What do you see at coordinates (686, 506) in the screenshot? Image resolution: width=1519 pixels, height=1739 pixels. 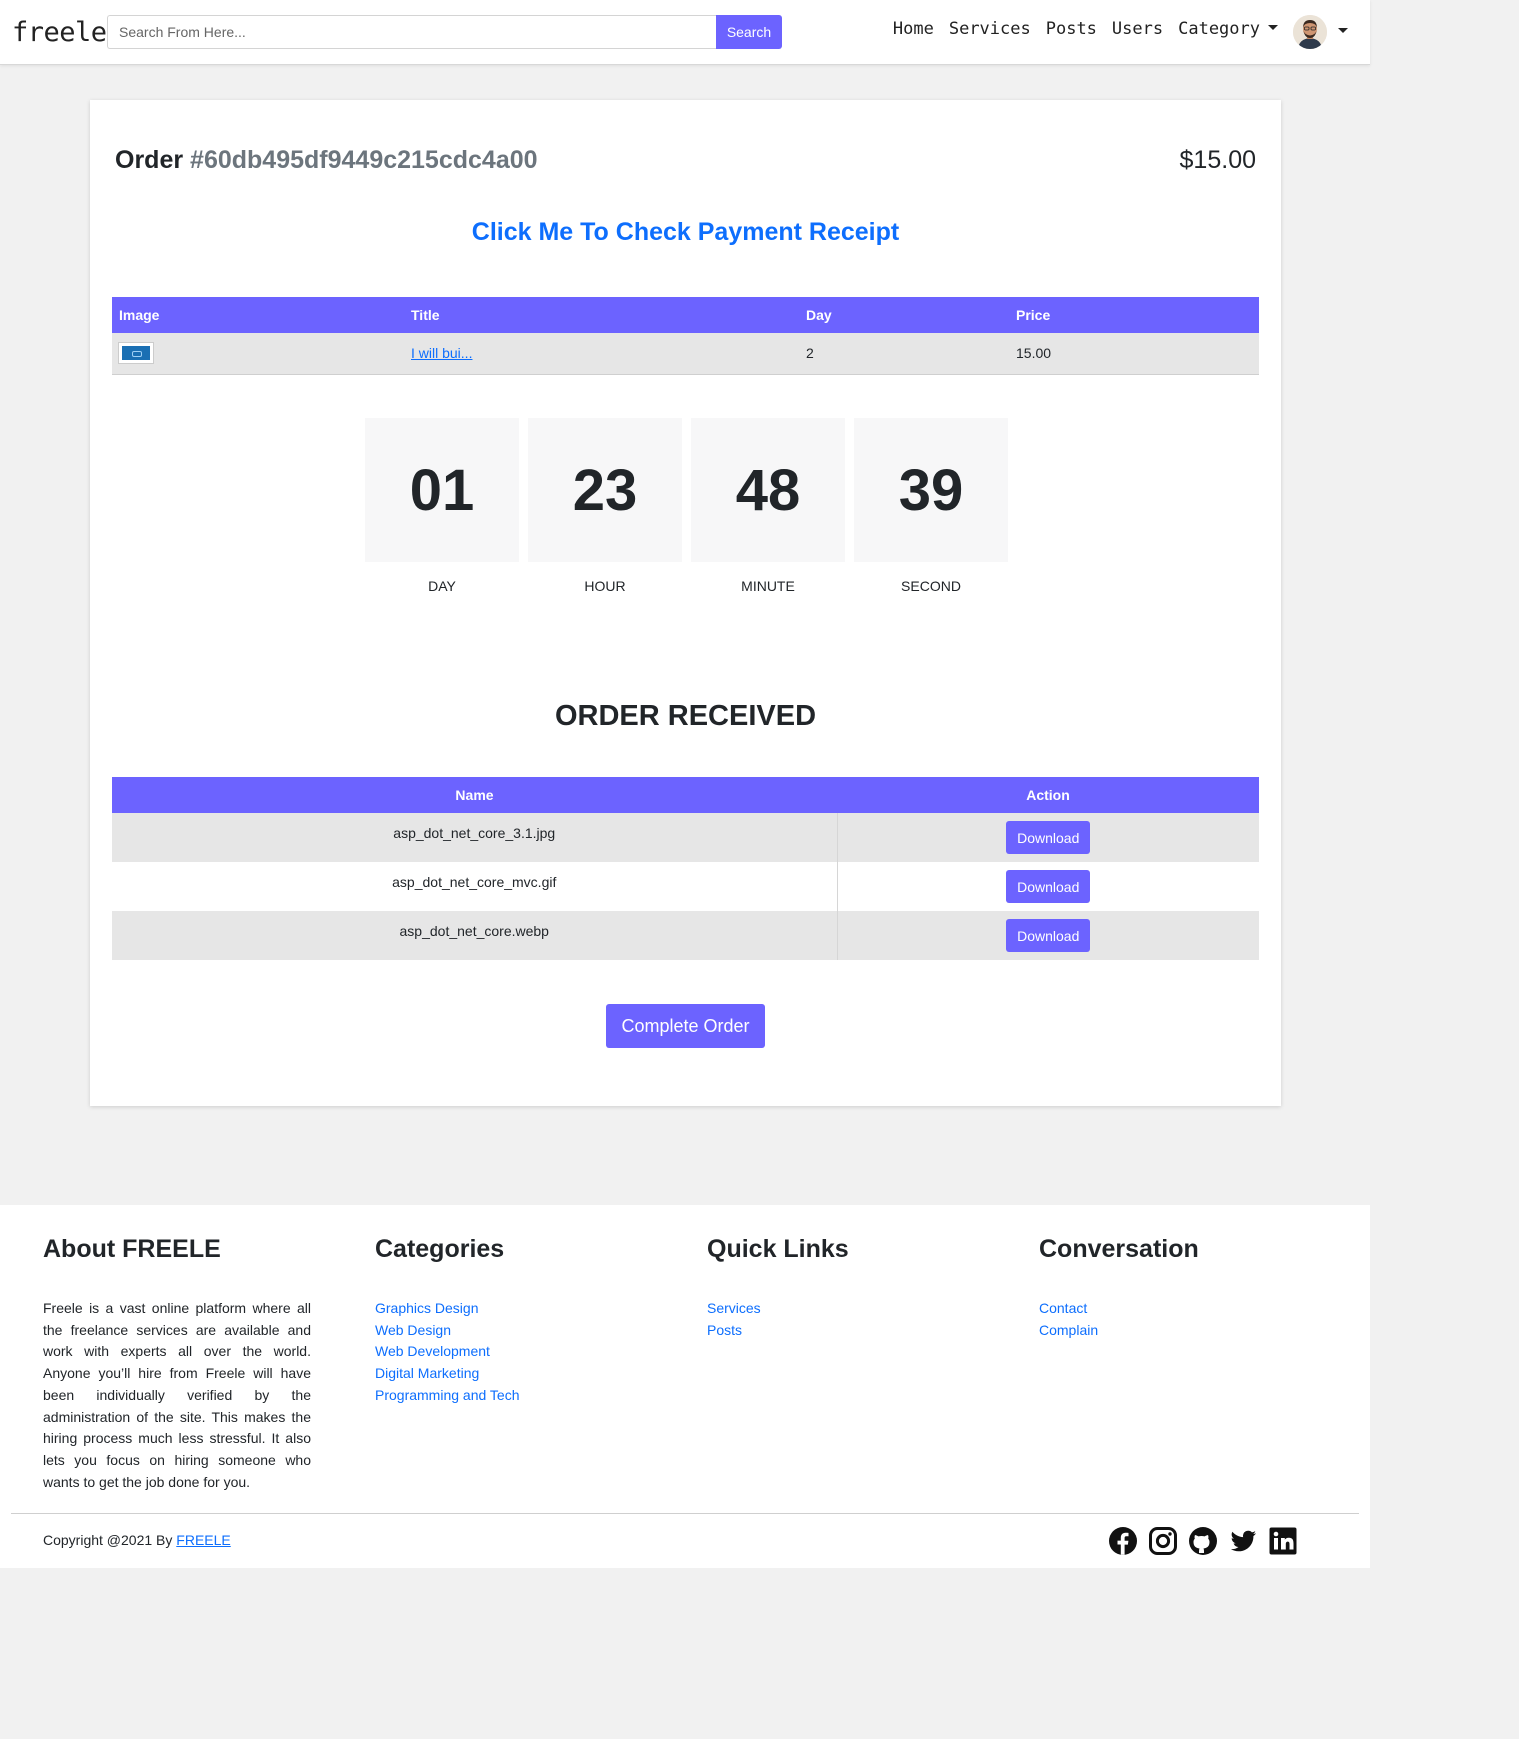 I see `countdown-timer: 01 DAY 23 HOUR 48 MINUTE 39 SECOND` at bounding box center [686, 506].